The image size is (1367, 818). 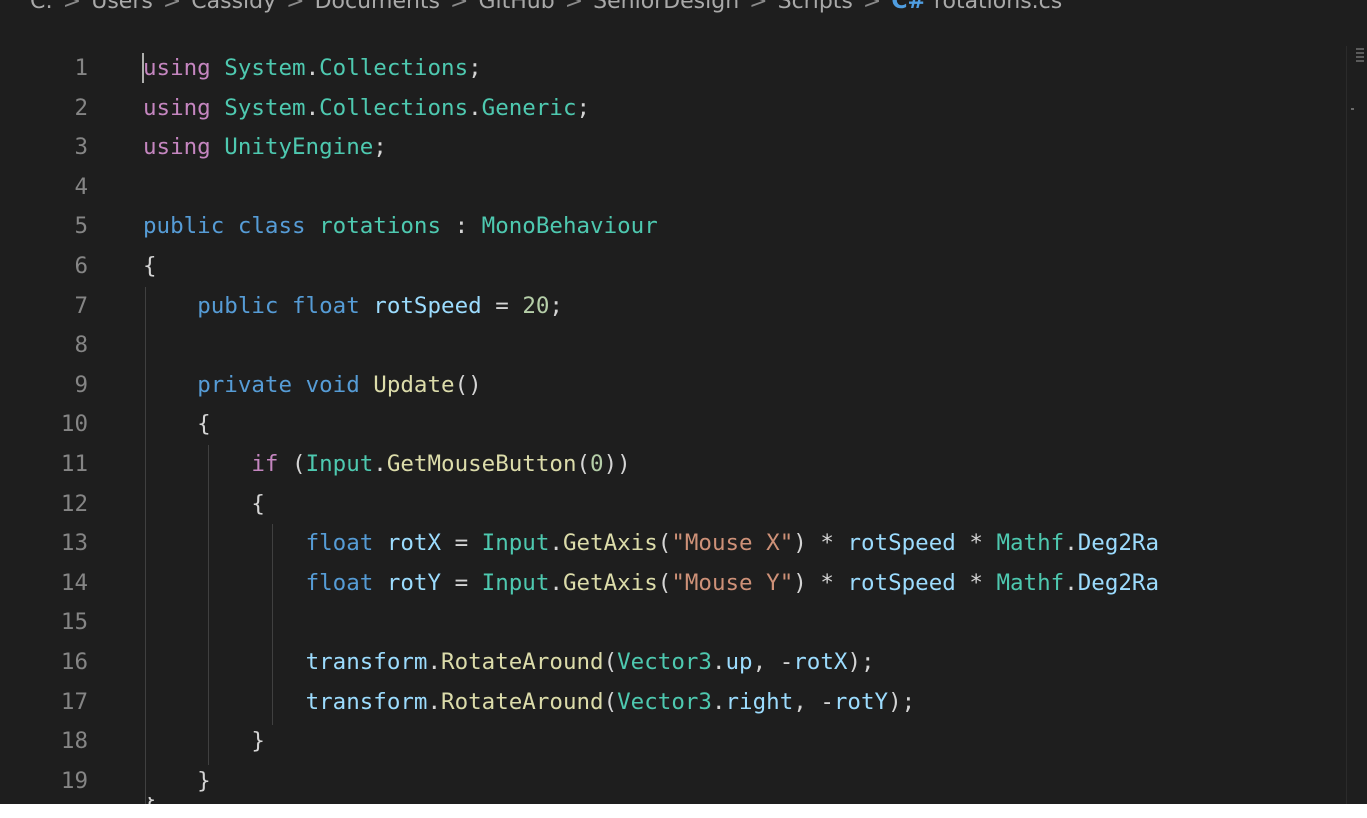 I want to click on line-text: private void Update(), so click(x=312, y=386).